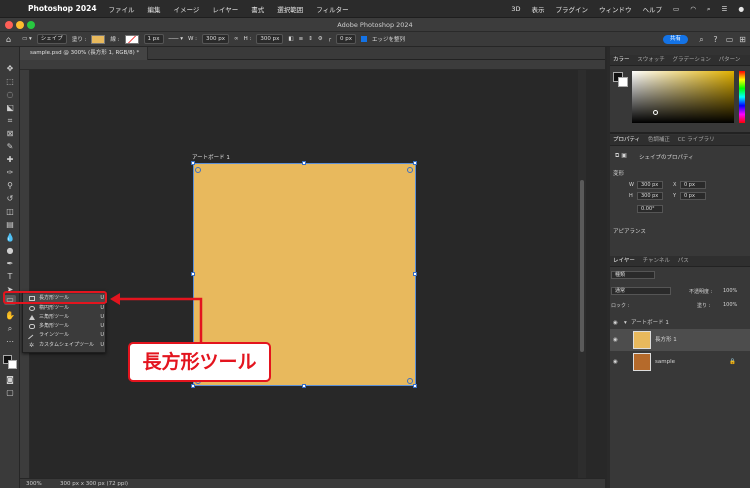 The image size is (750, 488). Describe the element at coordinates (678, 362) in the screenshot. I see `layer-row-sample: ◉ sample 🔒` at that location.